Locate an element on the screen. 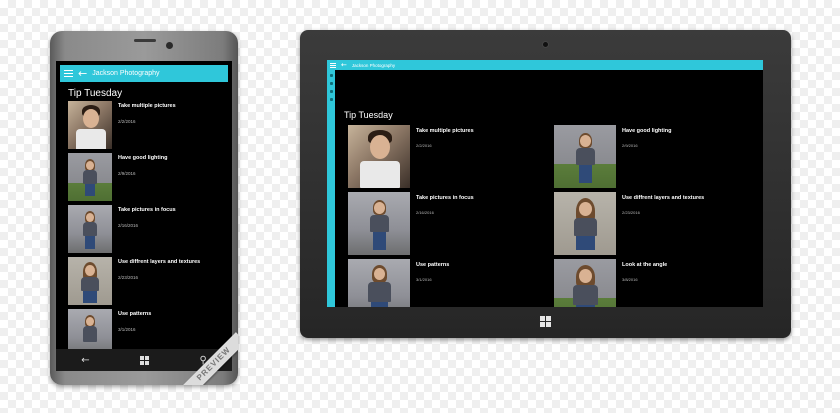  list-item: Use patterns 3/1/2016 is located at coordinates (448, 283).